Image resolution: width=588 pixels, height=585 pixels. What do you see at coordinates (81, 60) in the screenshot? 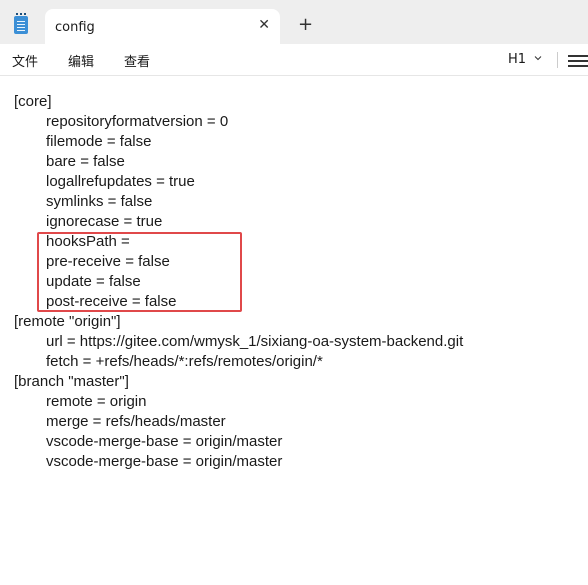
I see `menu-edit: 编辑` at bounding box center [81, 60].